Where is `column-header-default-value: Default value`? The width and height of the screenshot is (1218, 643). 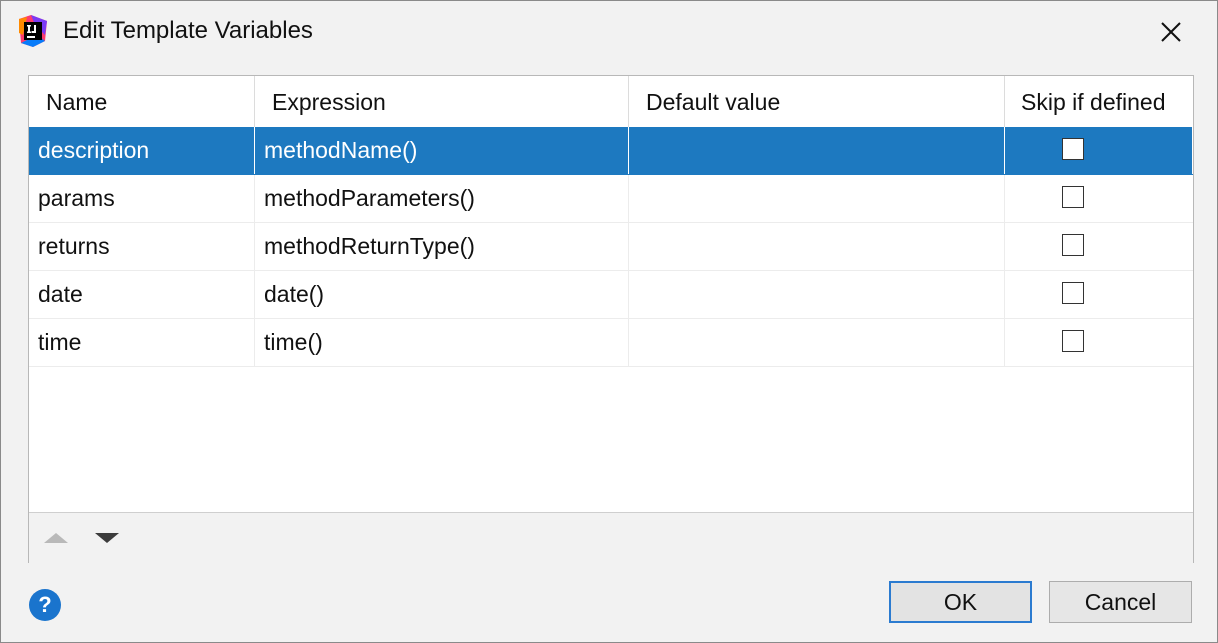
column-header-default-value: Default value is located at coordinates (817, 101).